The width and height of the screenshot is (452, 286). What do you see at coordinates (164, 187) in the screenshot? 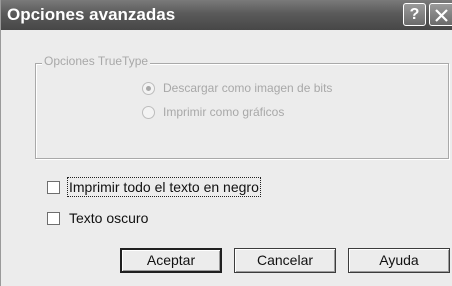
I see `checkbox-print-all-text-black-label: Imprimir todo el texto en negro` at bounding box center [164, 187].